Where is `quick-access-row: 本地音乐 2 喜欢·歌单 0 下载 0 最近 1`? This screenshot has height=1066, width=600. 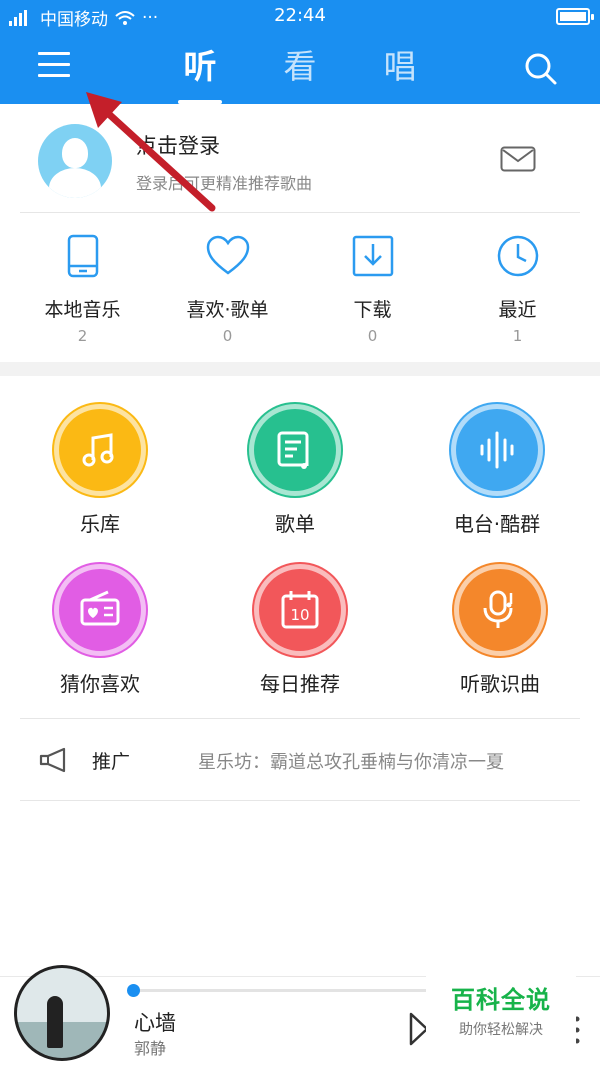 quick-access-row: 本地音乐 2 喜欢·歌单 0 下载 0 最近 1 is located at coordinates (300, 287).